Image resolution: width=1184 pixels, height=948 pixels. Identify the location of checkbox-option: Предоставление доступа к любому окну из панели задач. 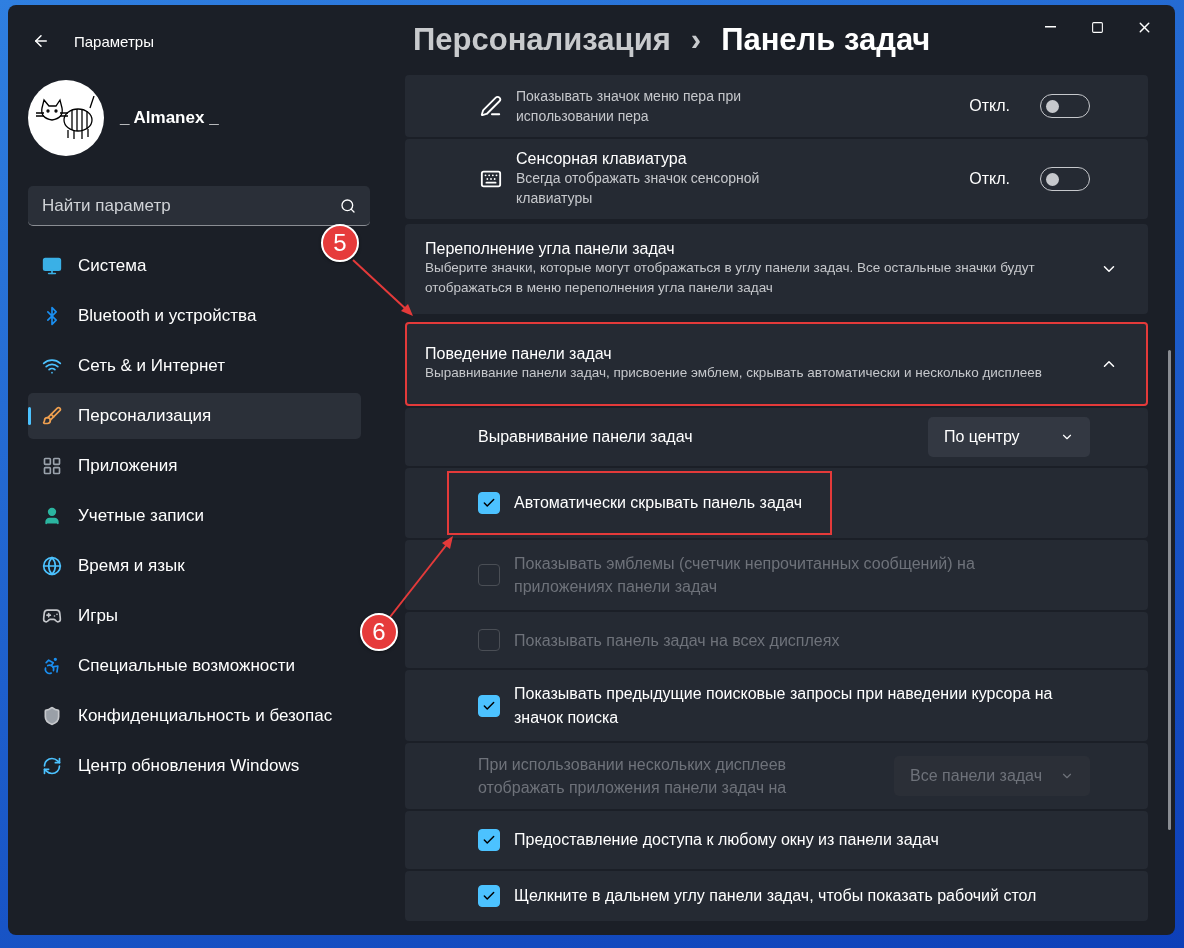
(708, 840).